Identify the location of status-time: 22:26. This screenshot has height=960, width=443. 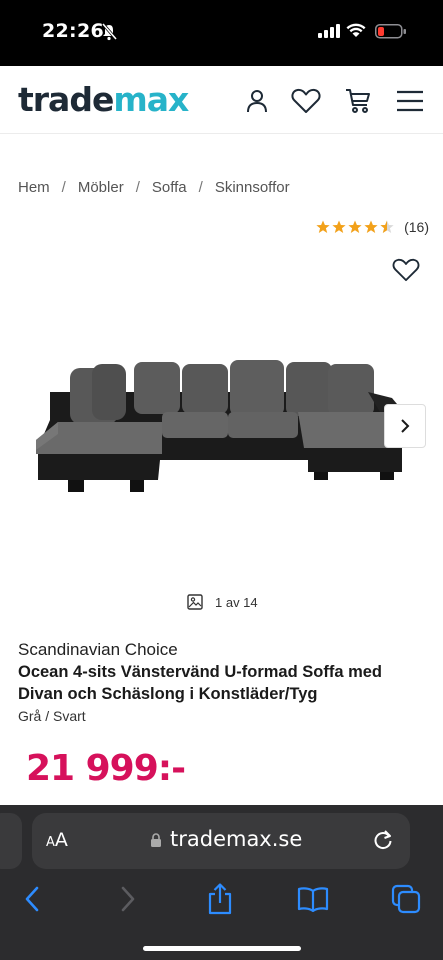
(73, 31).